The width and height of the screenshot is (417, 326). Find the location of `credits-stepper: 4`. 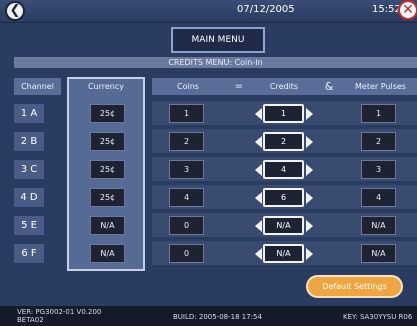

credits-stepper: 4 is located at coordinates (284, 169).